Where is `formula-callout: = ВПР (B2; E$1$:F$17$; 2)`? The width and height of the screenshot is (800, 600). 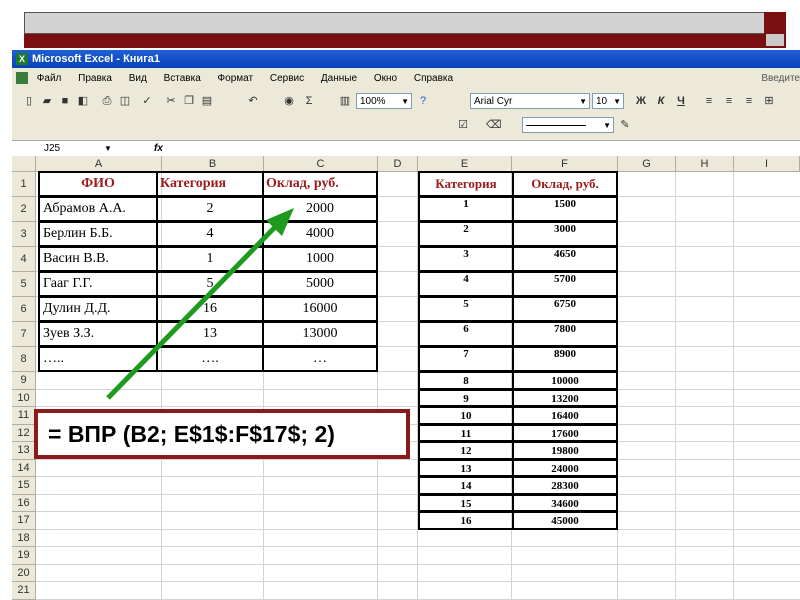
formula-callout: = ВПР (B2; E$1$:F$17$; 2) is located at coordinates (222, 434).